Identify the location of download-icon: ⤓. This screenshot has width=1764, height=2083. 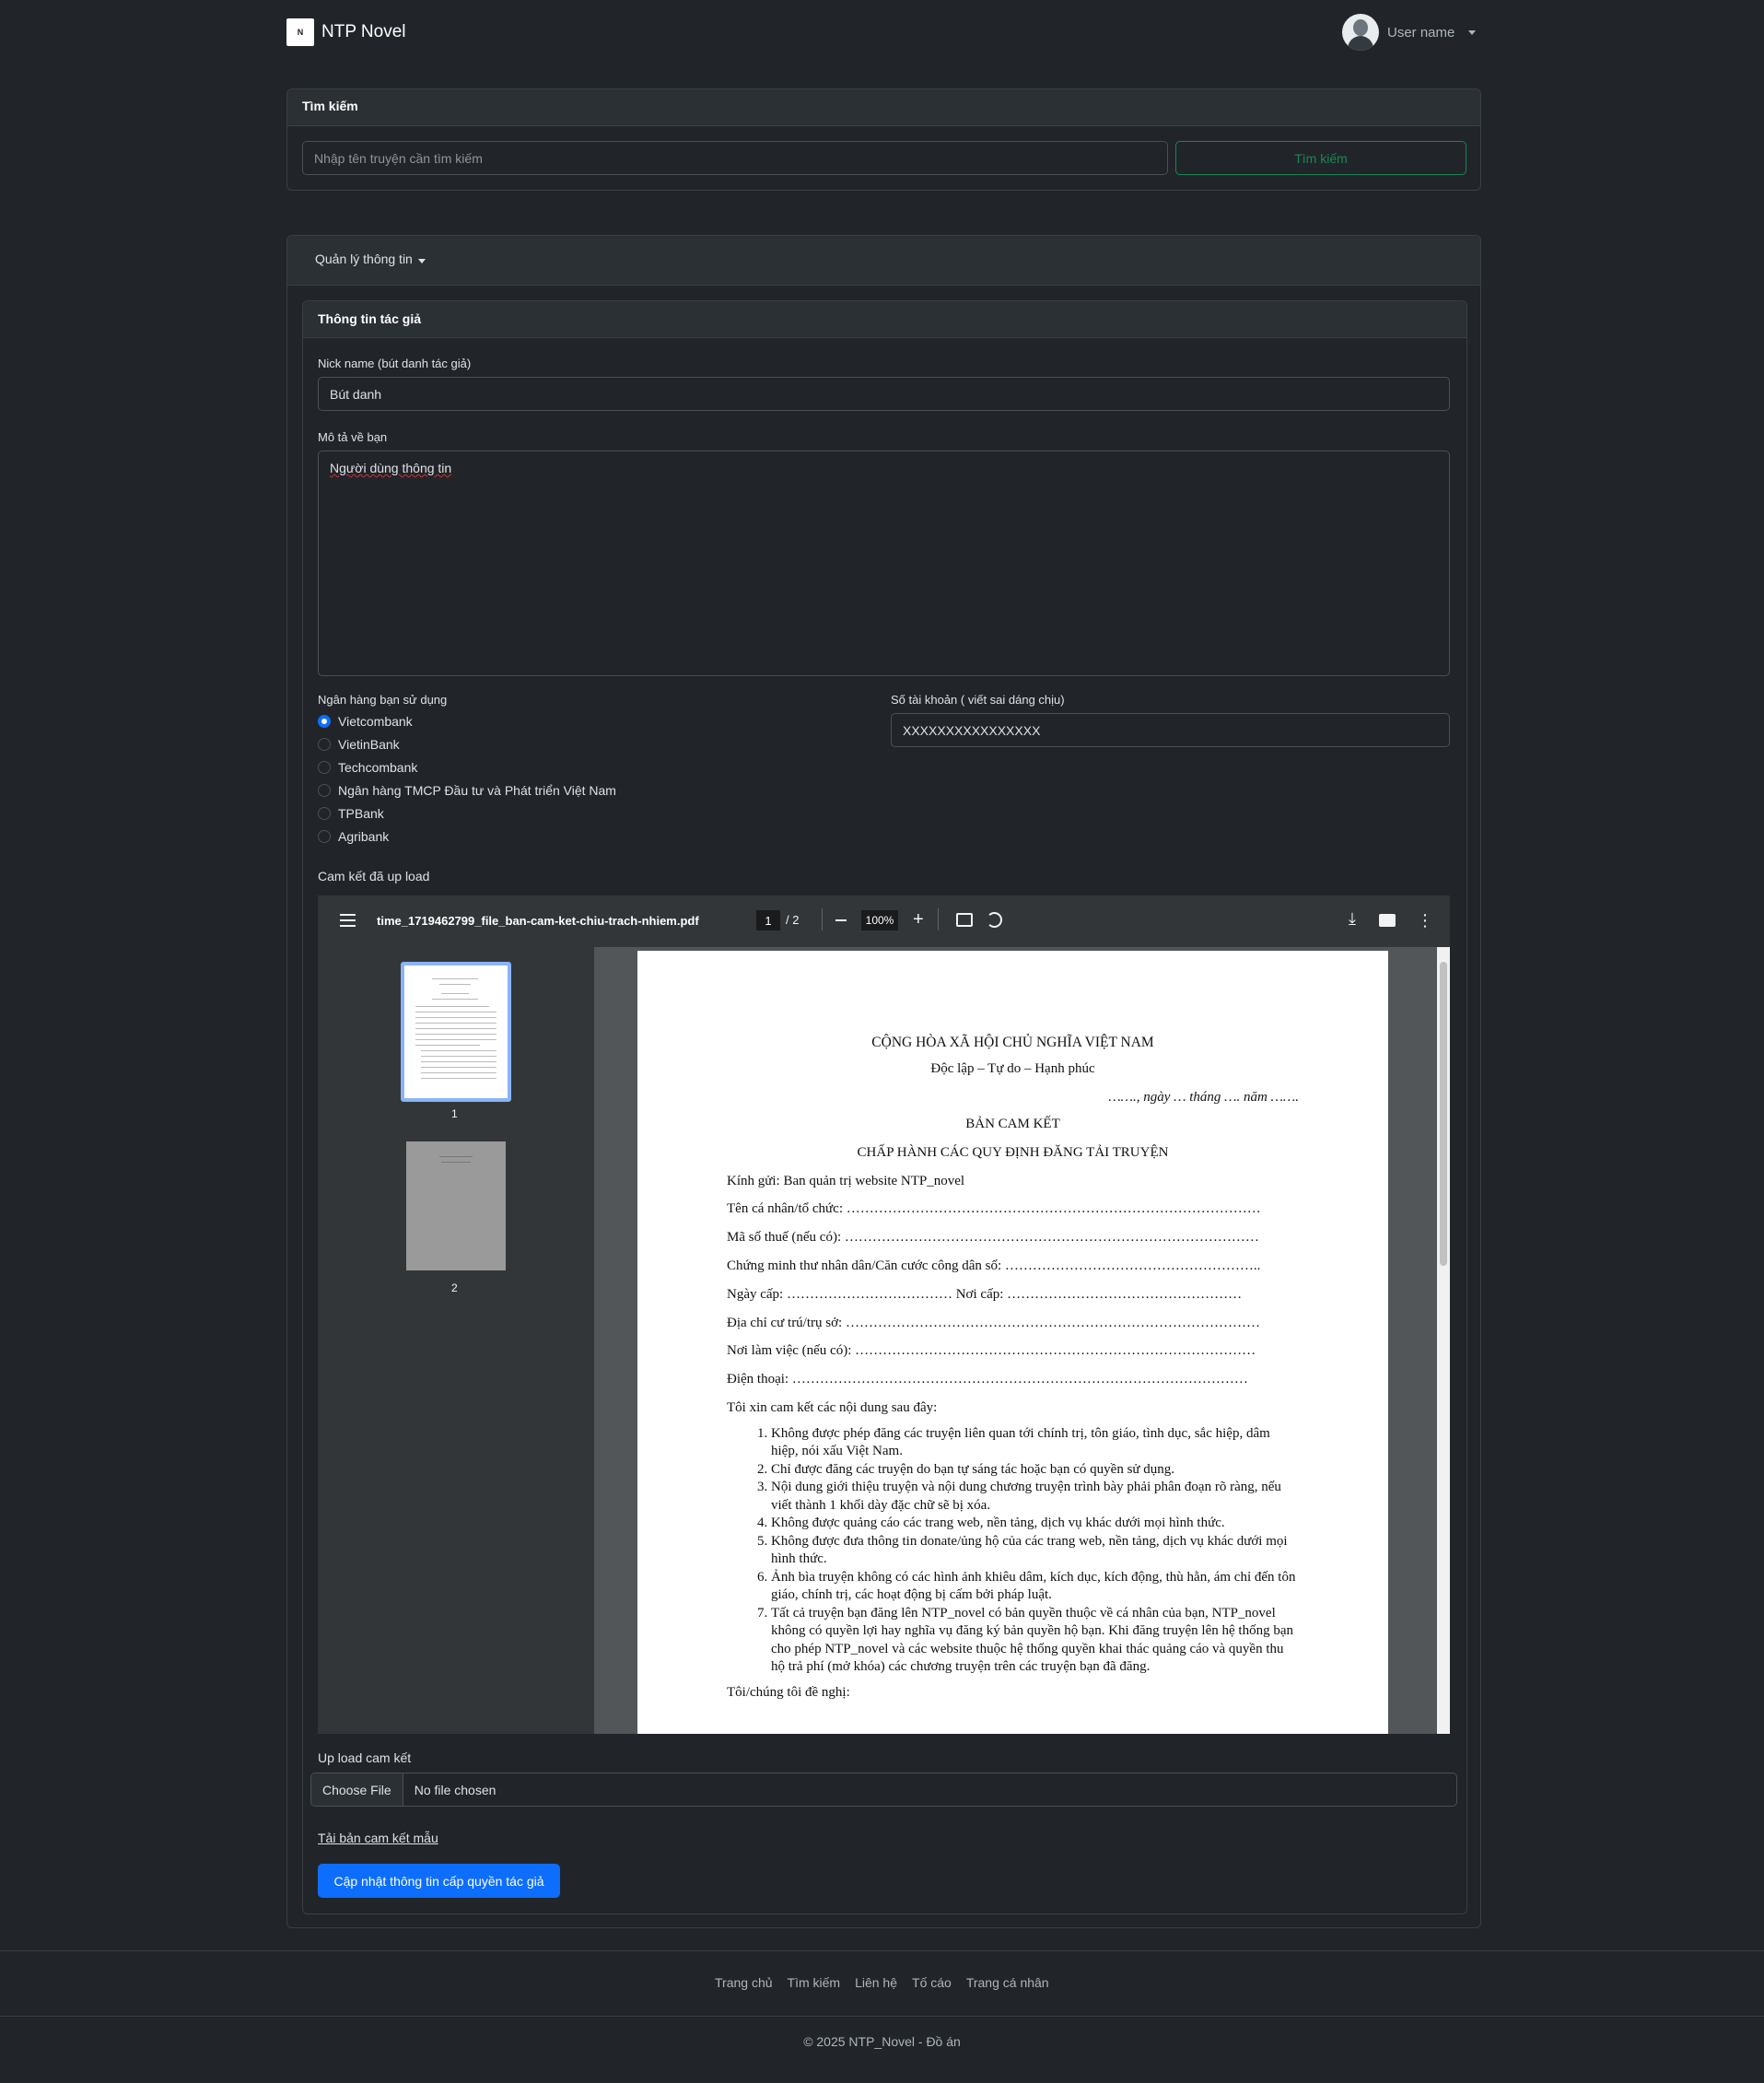
(1352, 919).